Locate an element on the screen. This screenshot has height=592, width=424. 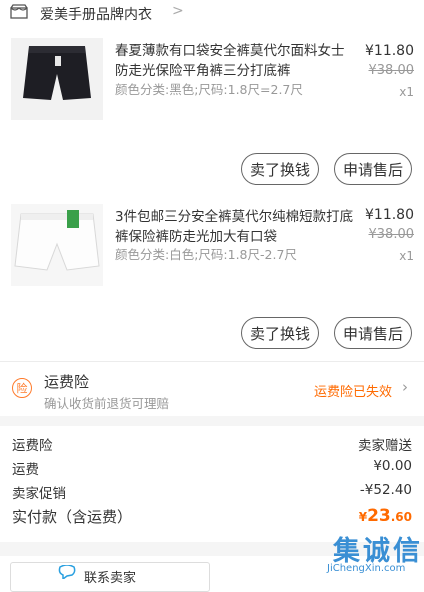
chevron-right-icon: > is located at coordinates (178, 11).